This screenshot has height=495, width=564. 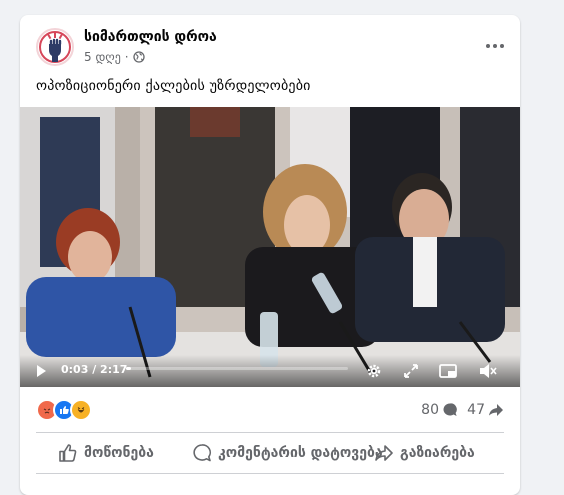 What do you see at coordinates (128, 368) in the screenshot?
I see `video-progress-fill` at bounding box center [128, 368].